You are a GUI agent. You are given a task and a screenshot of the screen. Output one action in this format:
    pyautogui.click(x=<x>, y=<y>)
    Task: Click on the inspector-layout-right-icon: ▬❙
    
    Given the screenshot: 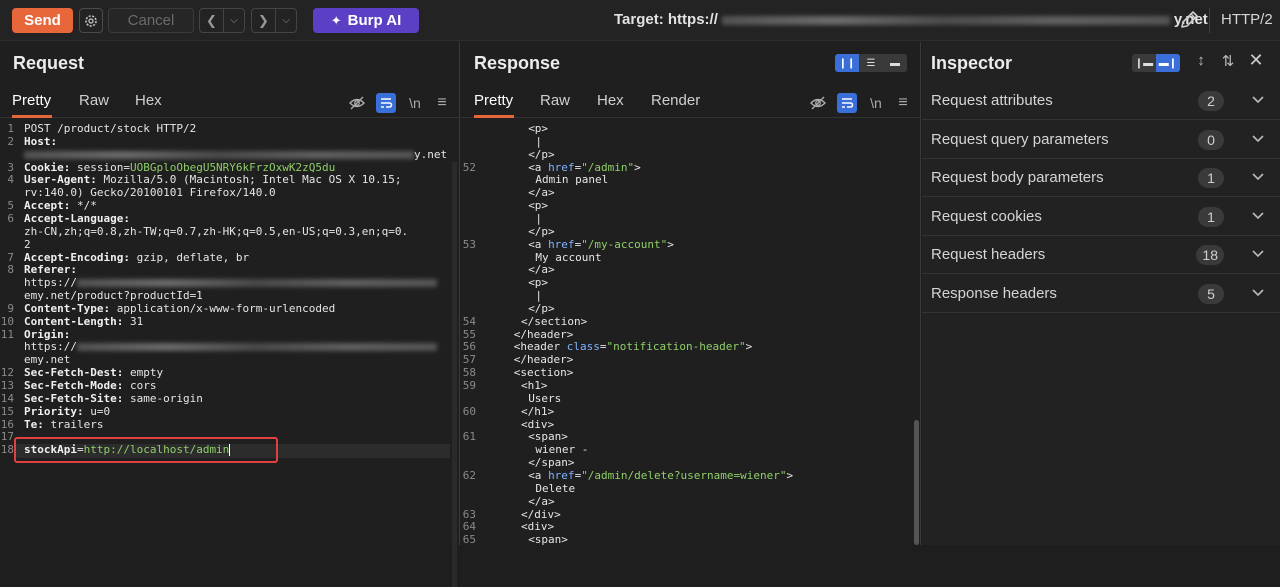 What is the action you would take?
    pyautogui.click(x=1168, y=63)
    